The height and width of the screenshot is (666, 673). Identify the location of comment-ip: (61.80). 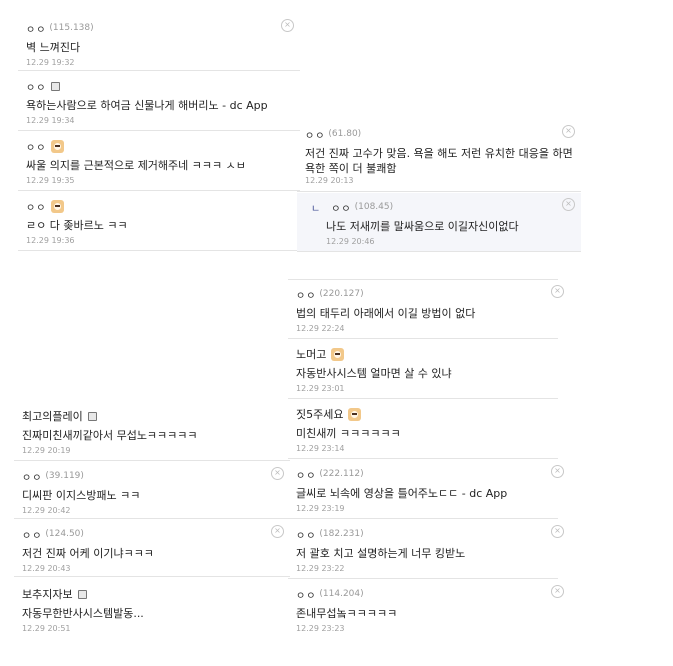
(345, 134).